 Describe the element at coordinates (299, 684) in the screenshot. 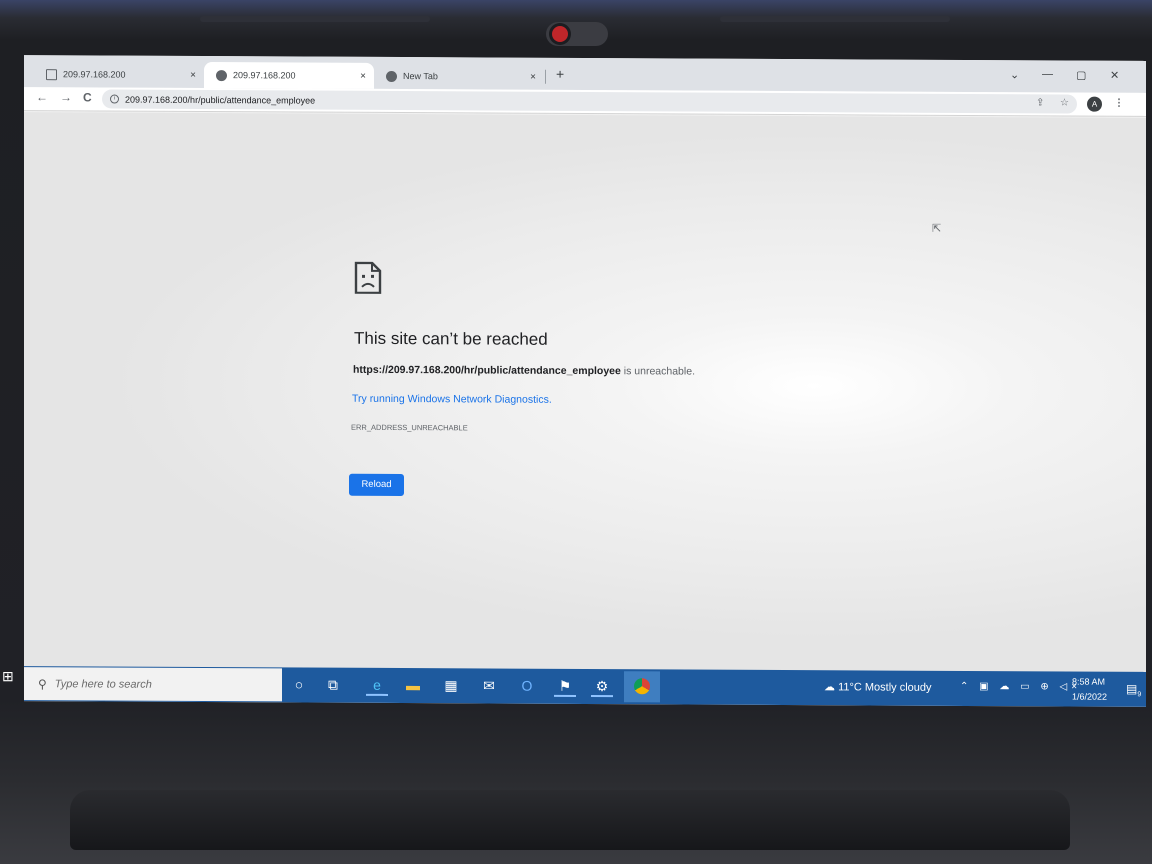

I see `cortana-icon: ○` at that location.